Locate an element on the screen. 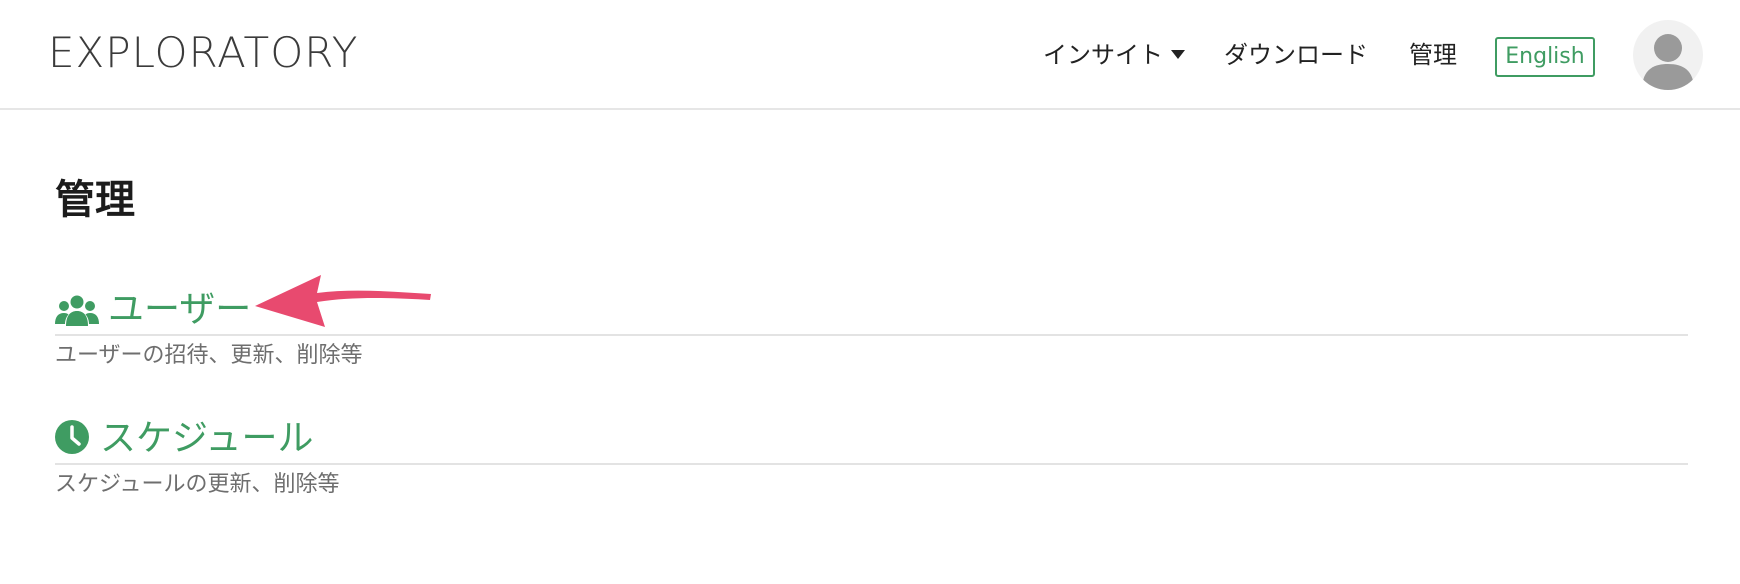  logo: EXPLORATORY is located at coordinates (203, 53).